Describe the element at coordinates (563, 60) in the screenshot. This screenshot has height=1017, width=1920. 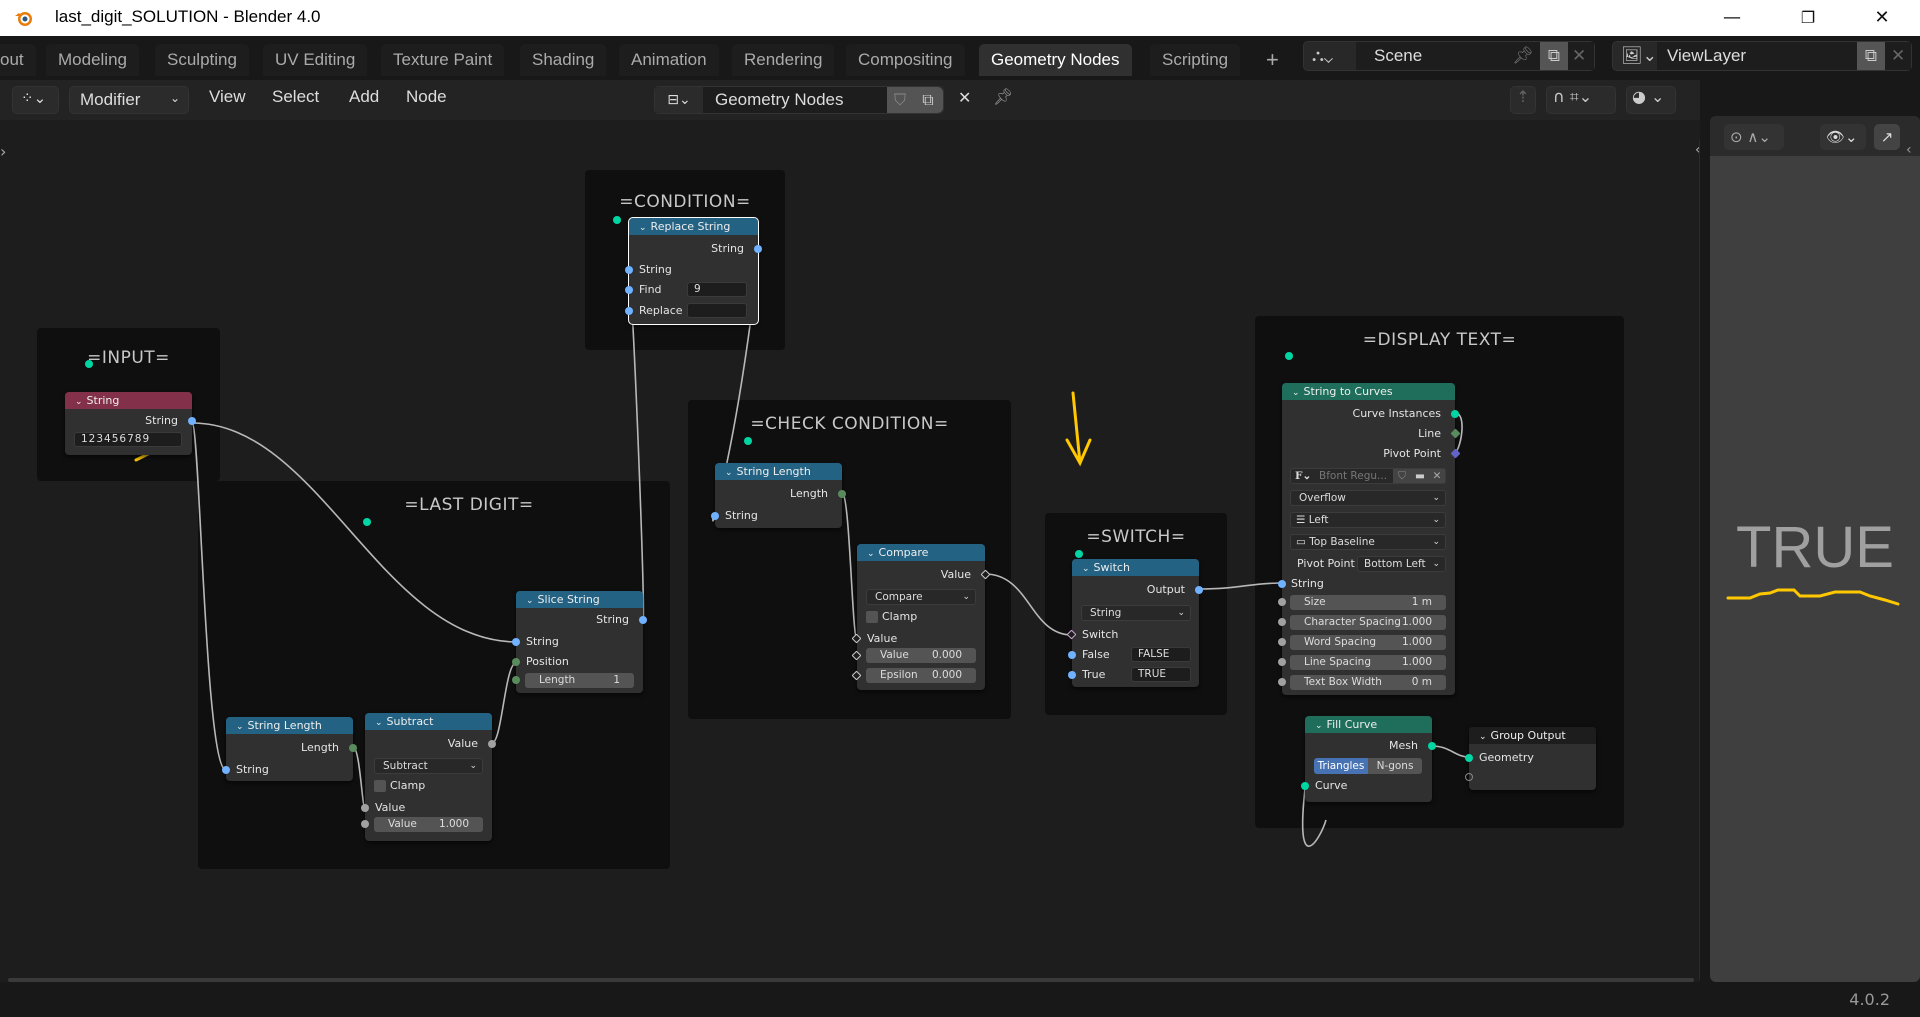
I see `tab-shading: Shading` at that location.